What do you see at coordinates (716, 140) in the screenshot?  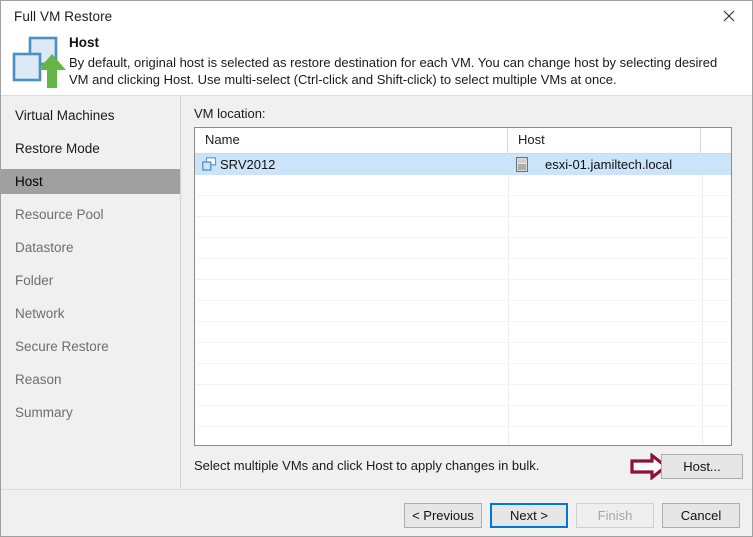 I see `column-header-blank` at bounding box center [716, 140].